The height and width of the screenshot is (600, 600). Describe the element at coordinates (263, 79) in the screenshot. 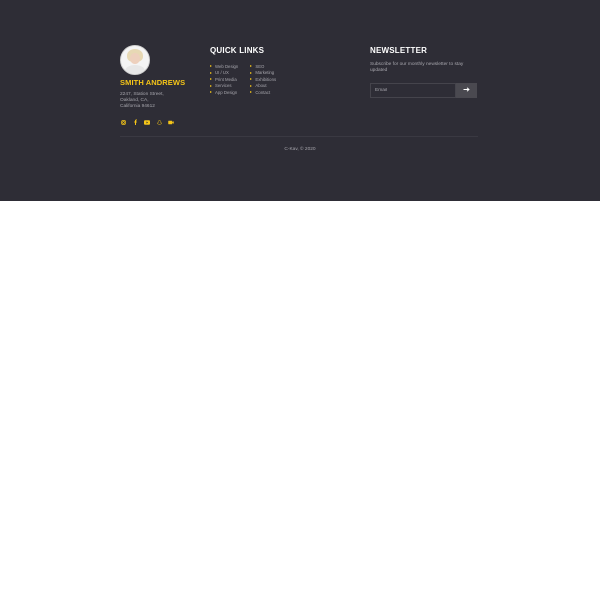

I see `links-column-2: SEO Marketing Exhibitions About Contact` at that location.